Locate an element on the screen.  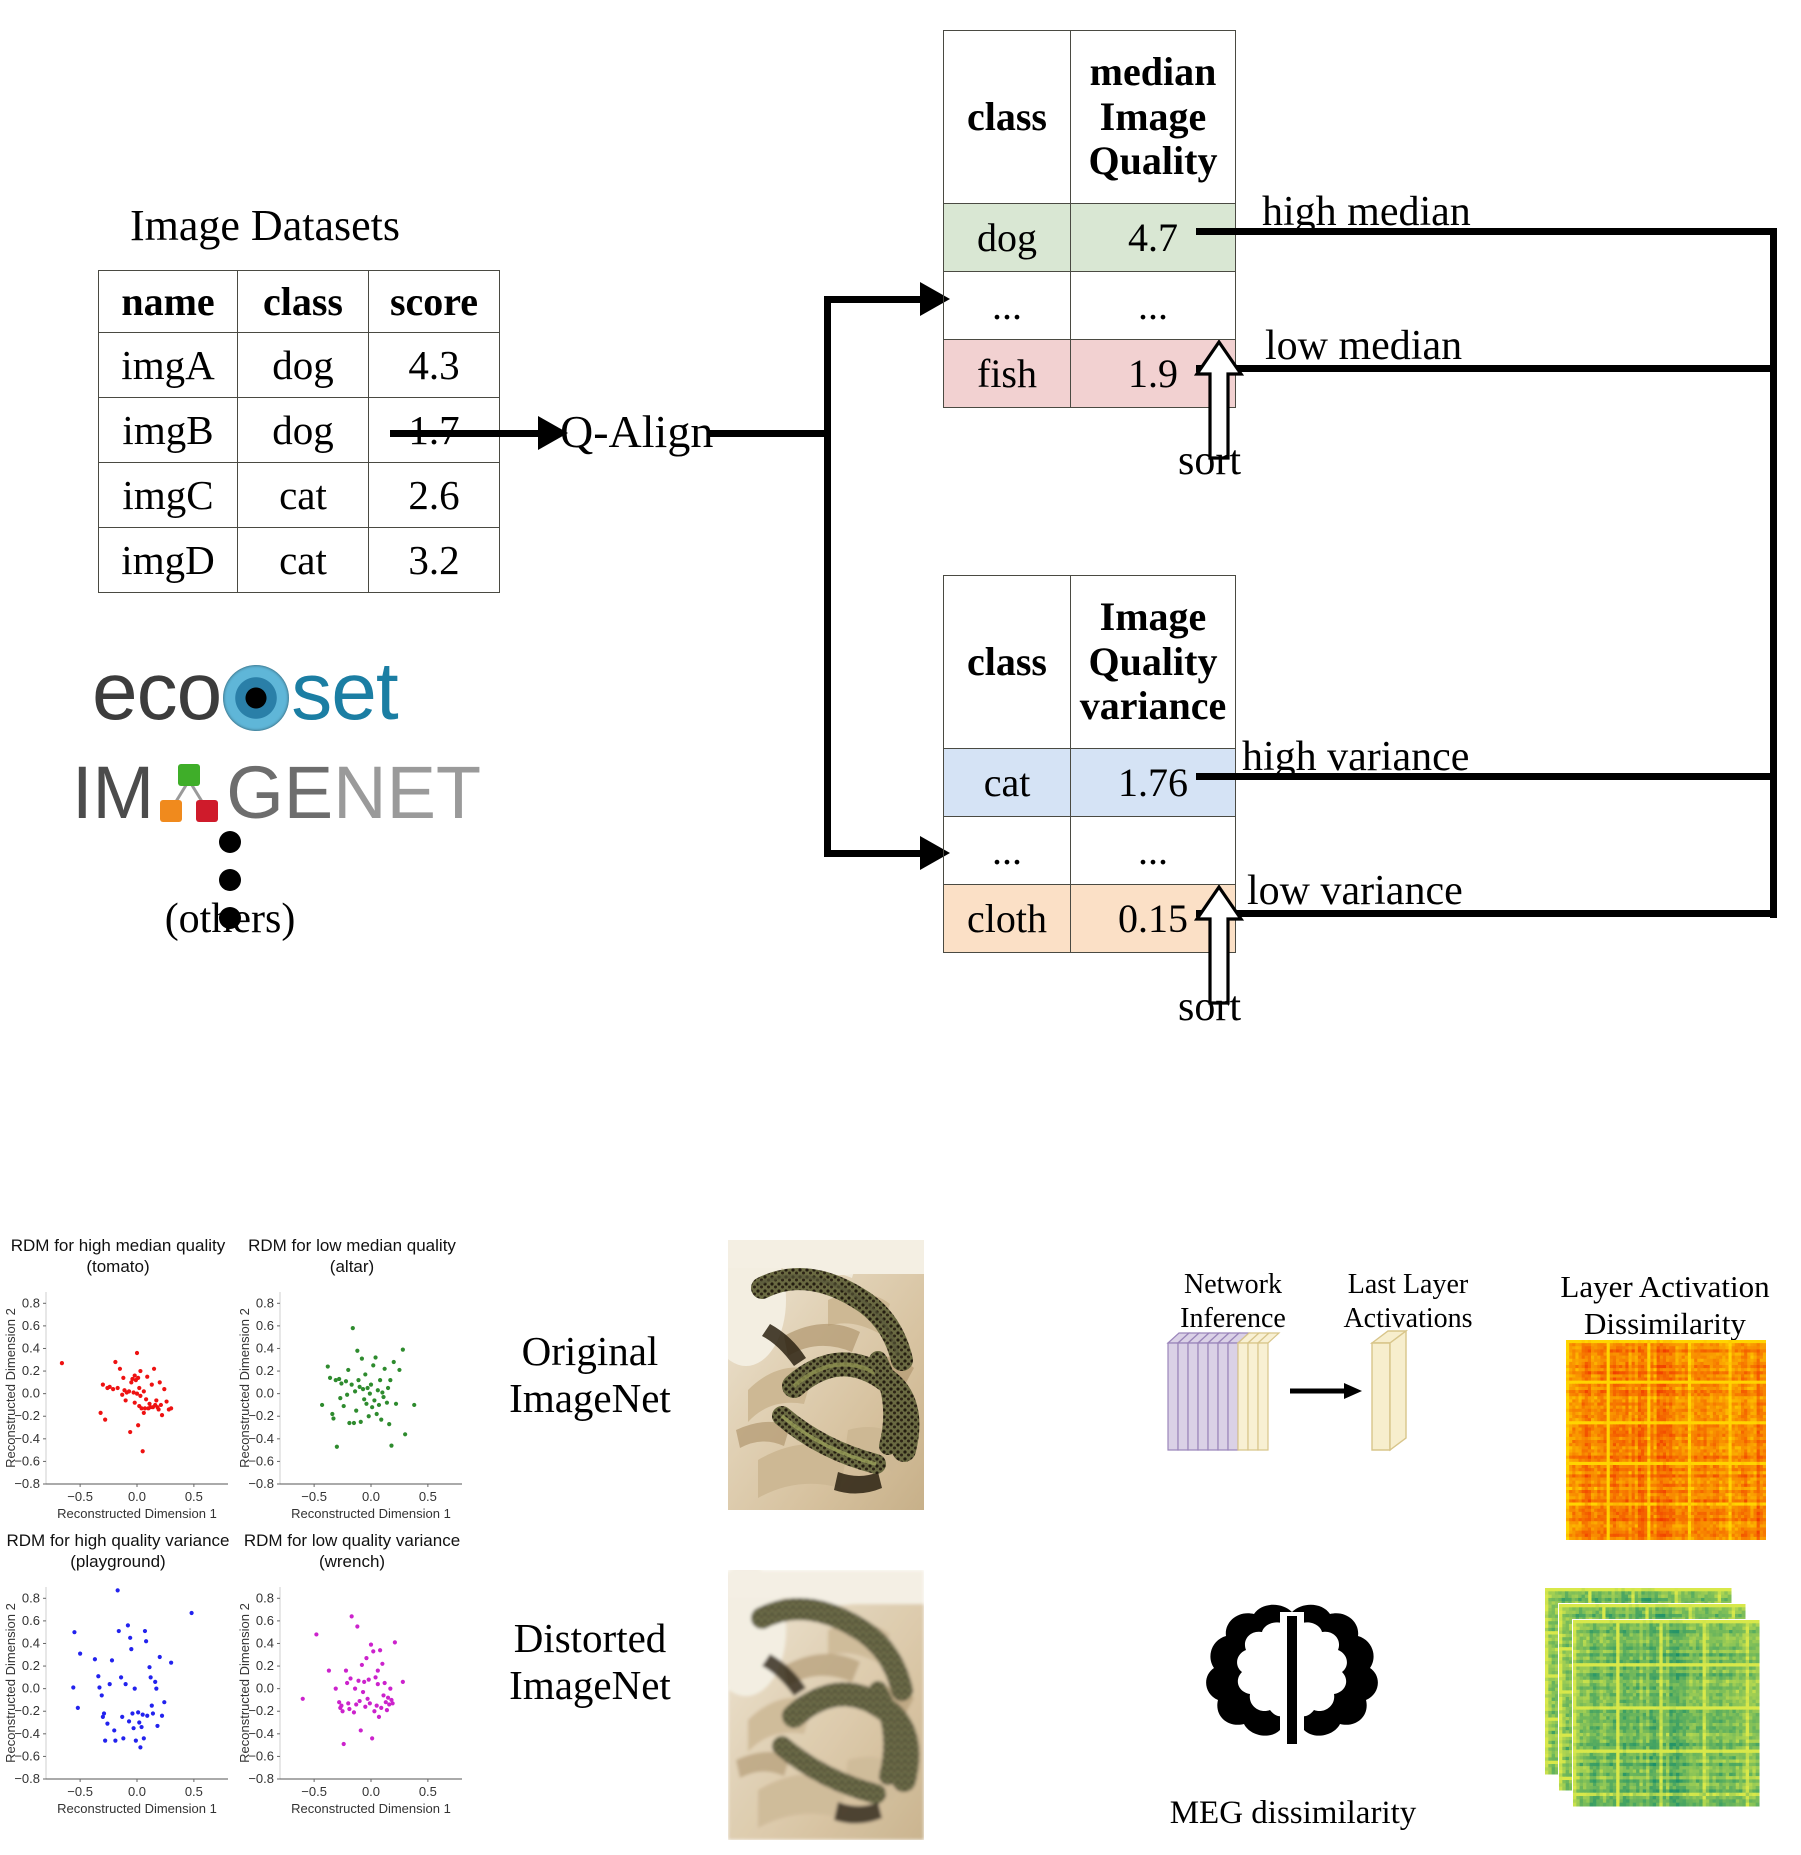
col-header-name: name is located at coordinates (168, 301).